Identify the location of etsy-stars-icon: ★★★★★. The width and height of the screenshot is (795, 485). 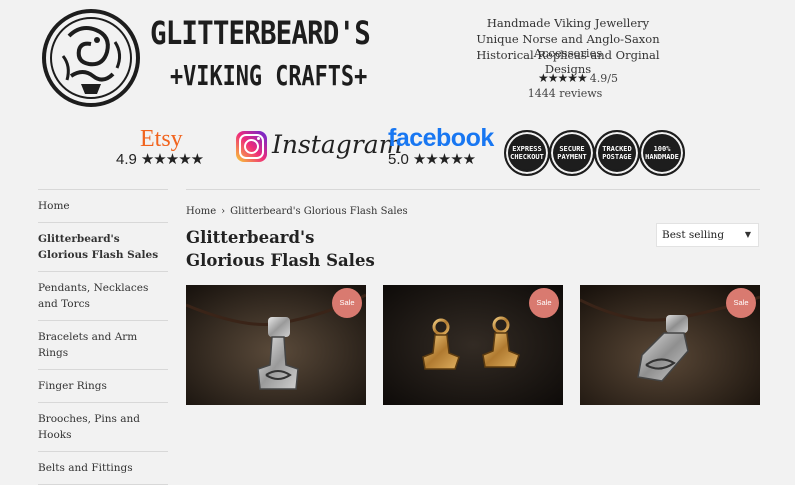
(172, 159).